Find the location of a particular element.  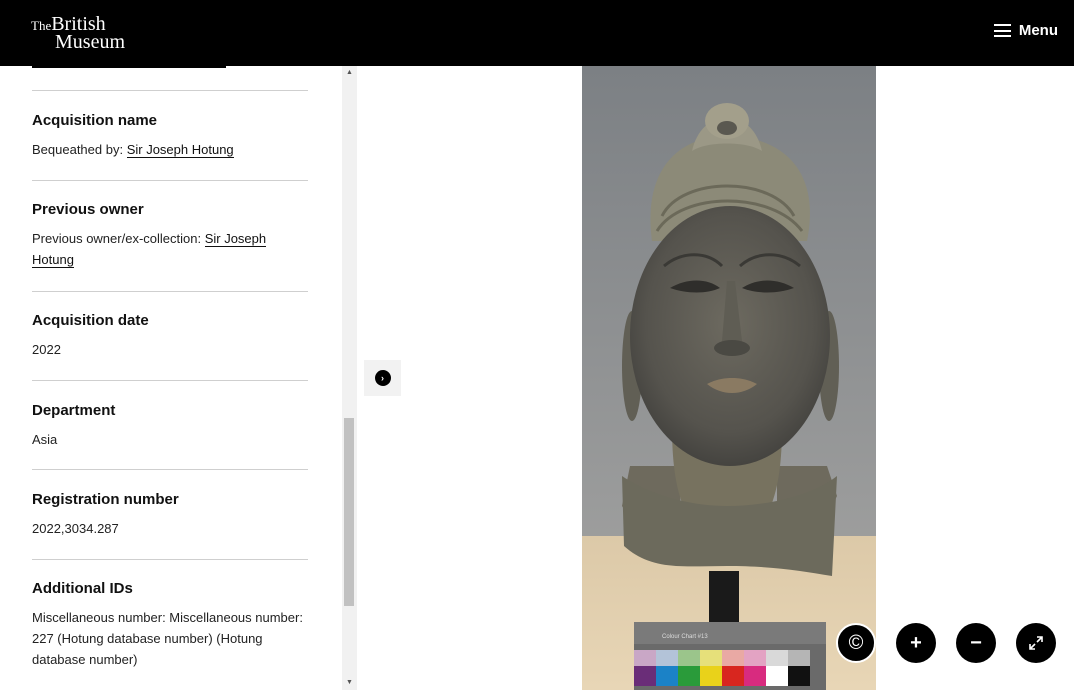

zoom-out-button: − is located at coordinates (976, 643).